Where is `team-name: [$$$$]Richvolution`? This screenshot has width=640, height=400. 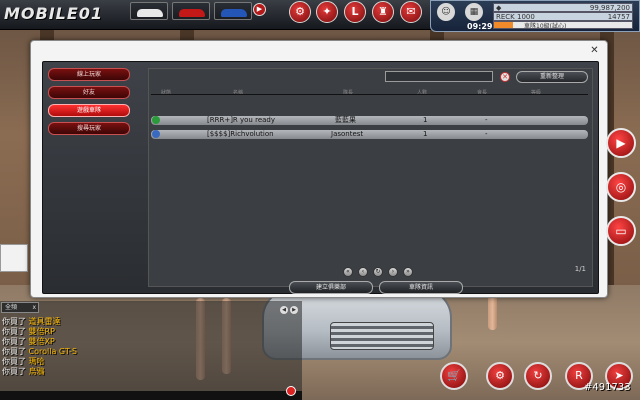
team-name: [$$$$]Richvolution is located at coordinates (240, 134).